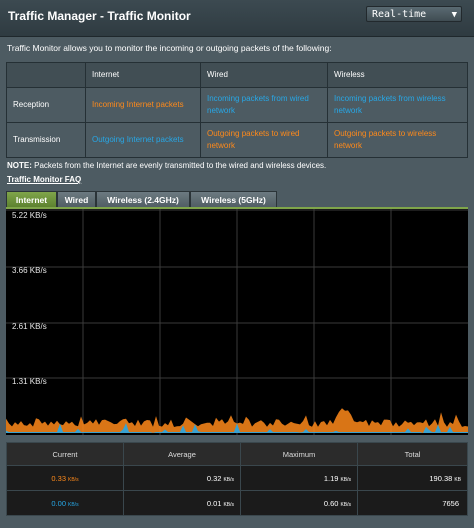 The width and height of the screenshot is (474, 528). I want to click on average-value: 0.32, so click(214, 478).